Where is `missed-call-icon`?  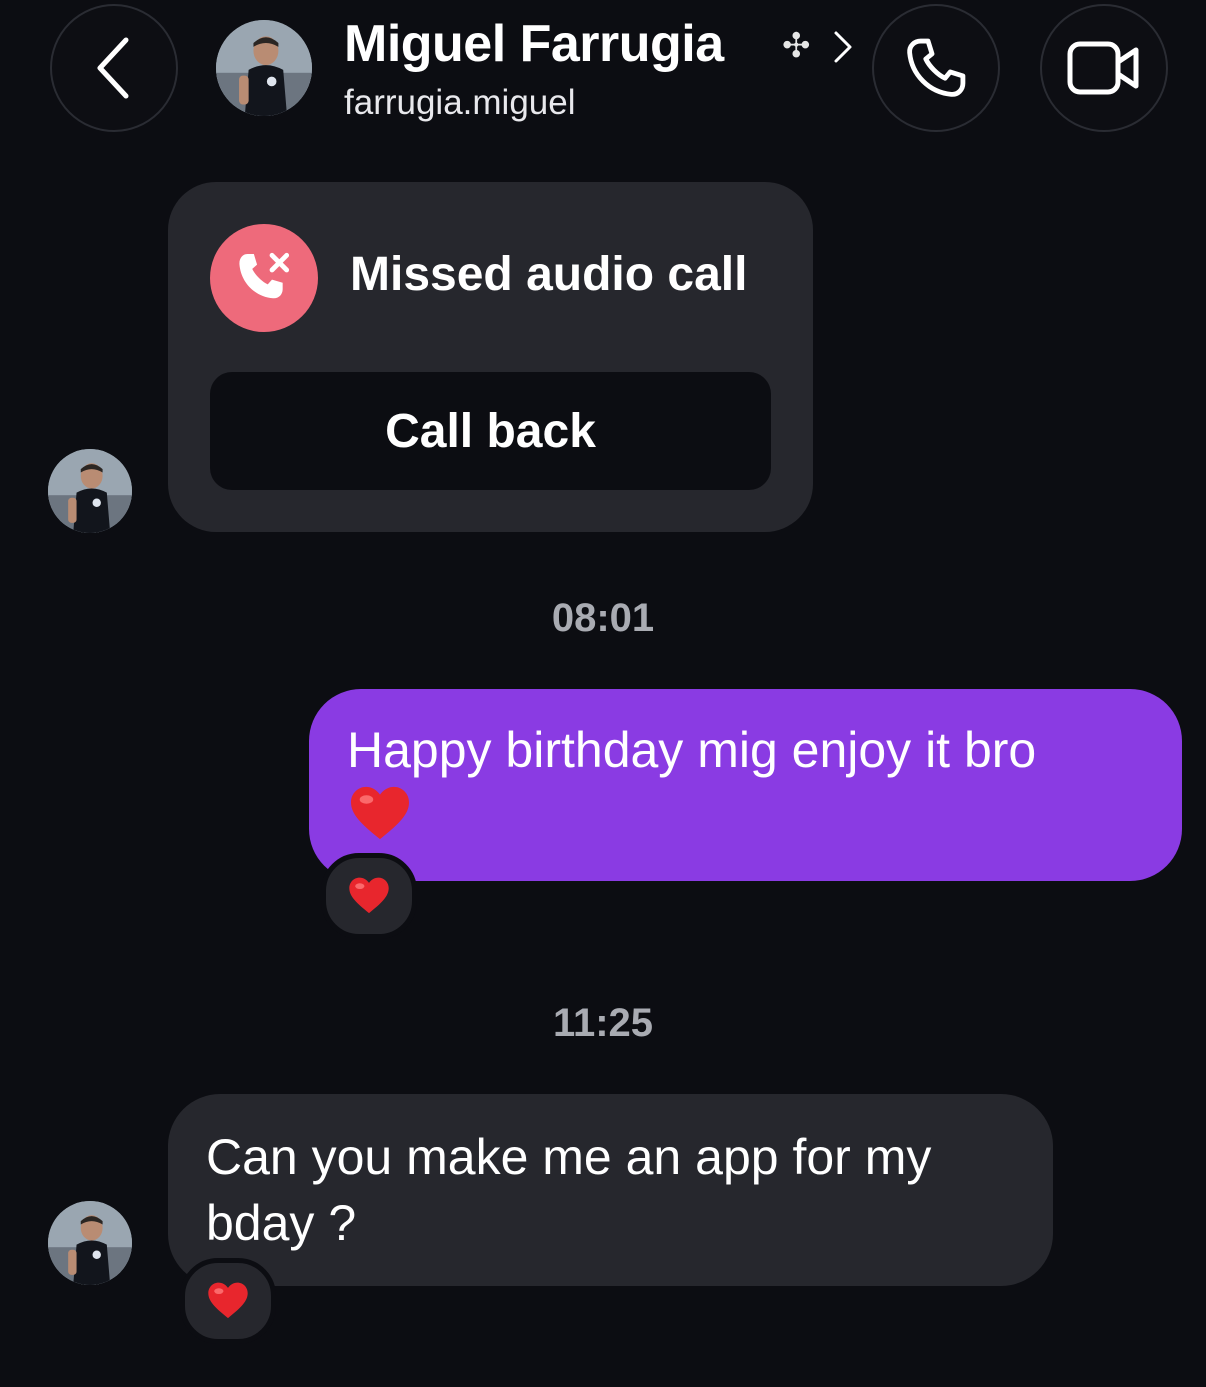
missed-call-icon is located at coordinates (264, 278).